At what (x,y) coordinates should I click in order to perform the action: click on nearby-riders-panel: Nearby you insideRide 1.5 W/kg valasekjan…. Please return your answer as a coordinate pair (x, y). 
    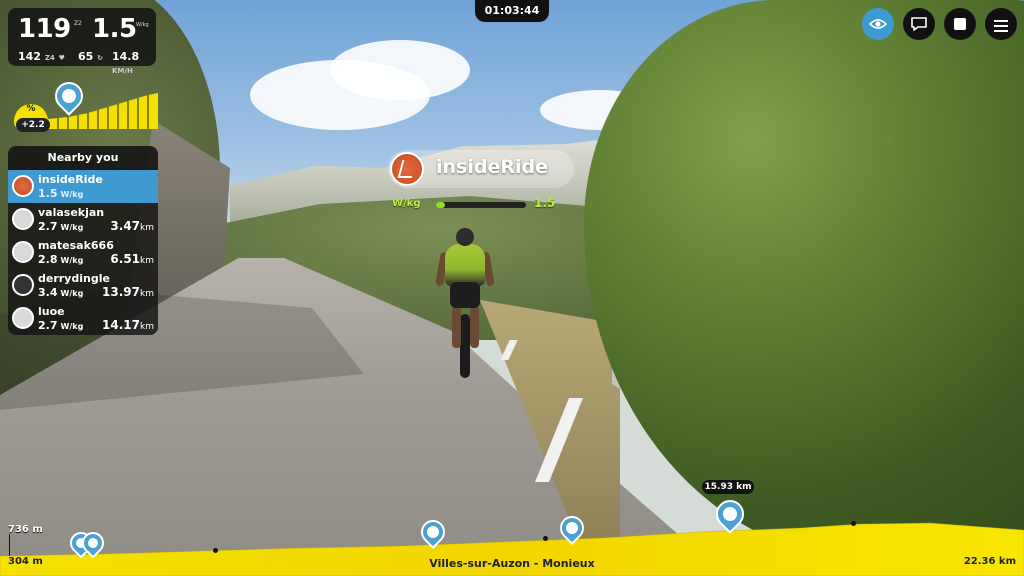
    Looking at the image, I should click on (83, 240).